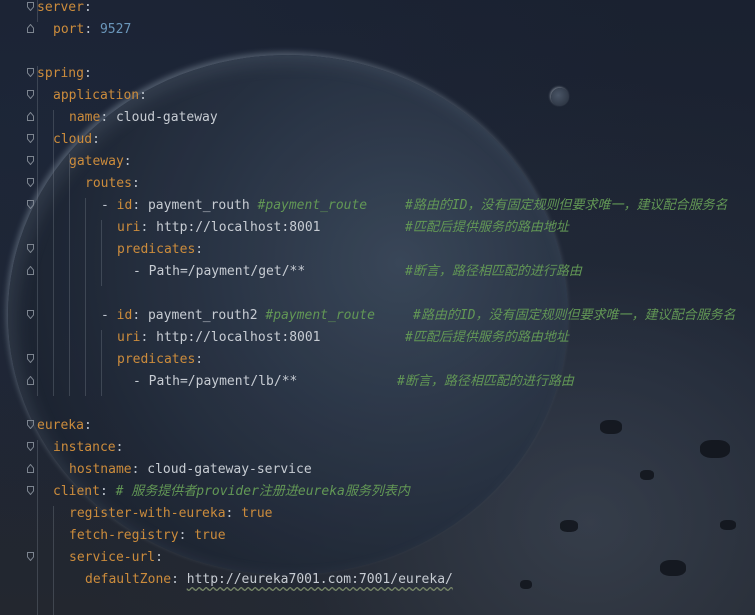  I want to click on yaml-key: client, so click(76, 491).